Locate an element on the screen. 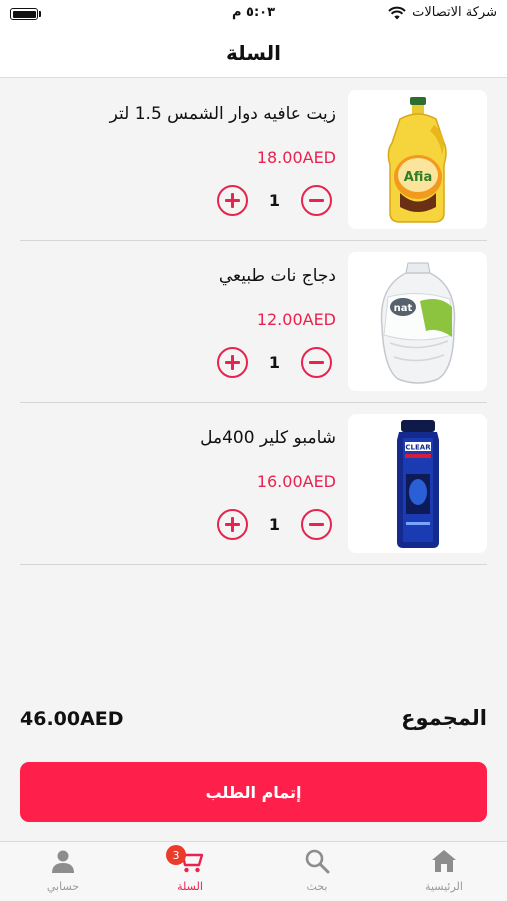 This screenshot has height=901, width=507. tab-home: الرئيسية is located at coordinates (444, 871).